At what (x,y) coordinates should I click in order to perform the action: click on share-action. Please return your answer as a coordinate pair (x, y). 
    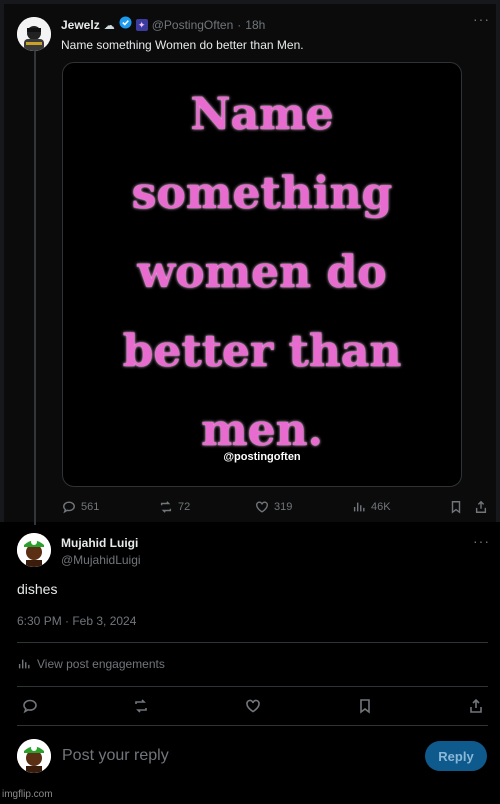
    Looking at the image, I should click on (481, 507).